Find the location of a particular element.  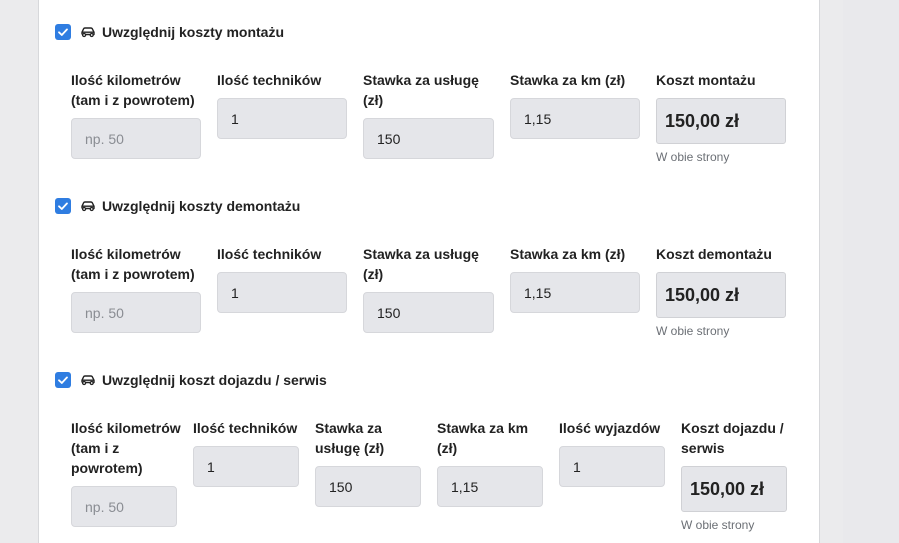

section-header-montaz: Uwzględnij koszty montażu is located at coordinates (169, 32).